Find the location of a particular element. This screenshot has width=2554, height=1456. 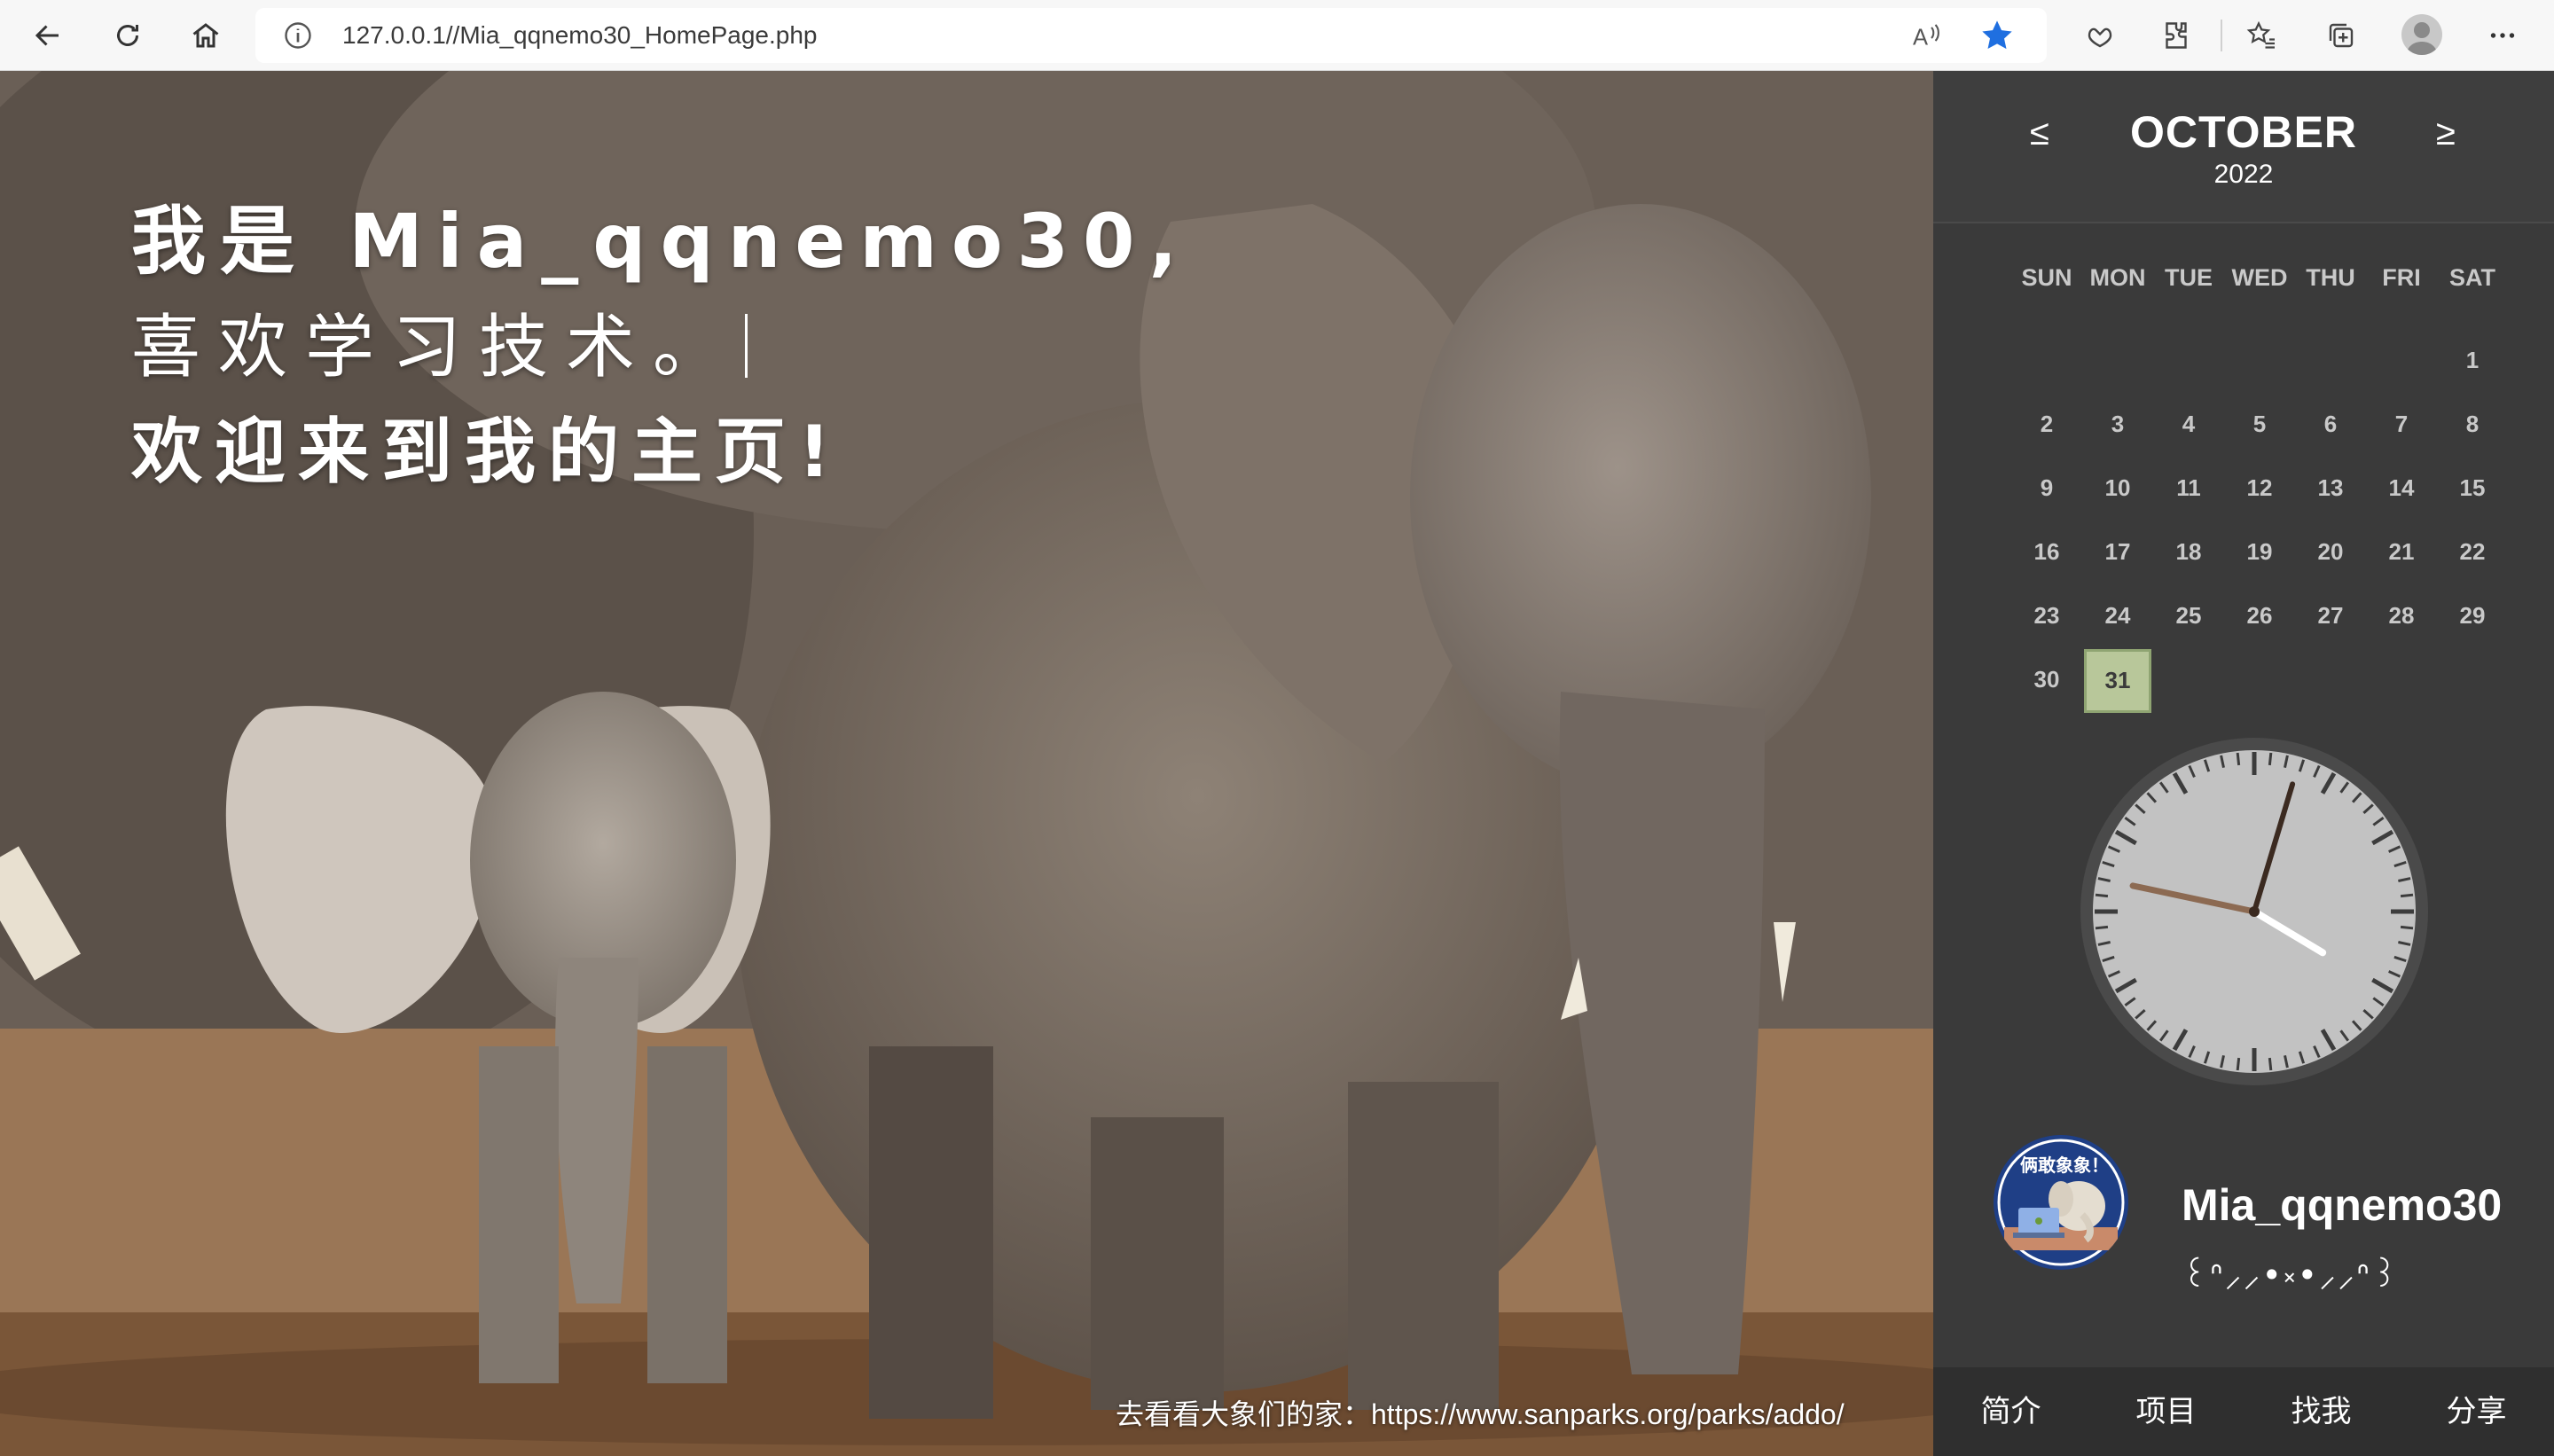

calendar-day-27: 27 is located at coordinates (2330, 615).